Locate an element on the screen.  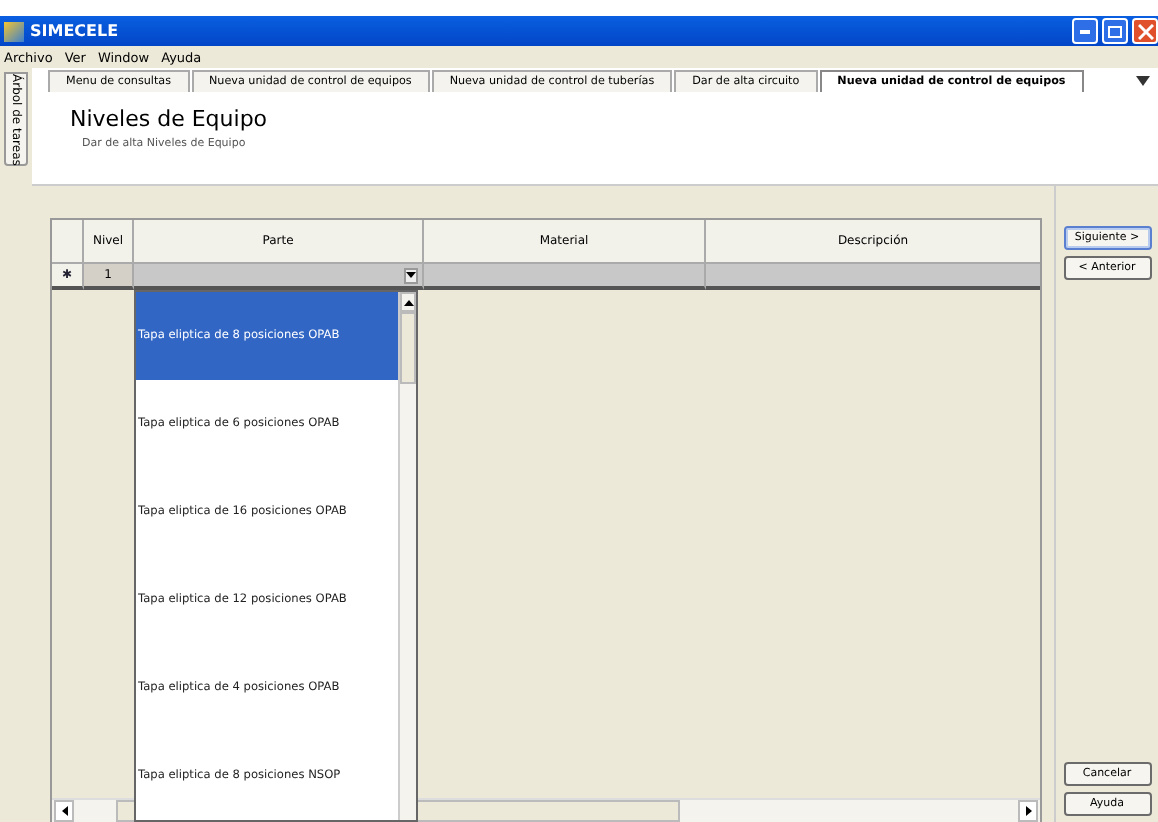
scroll-up-icon is located at coordinates (408, 302).